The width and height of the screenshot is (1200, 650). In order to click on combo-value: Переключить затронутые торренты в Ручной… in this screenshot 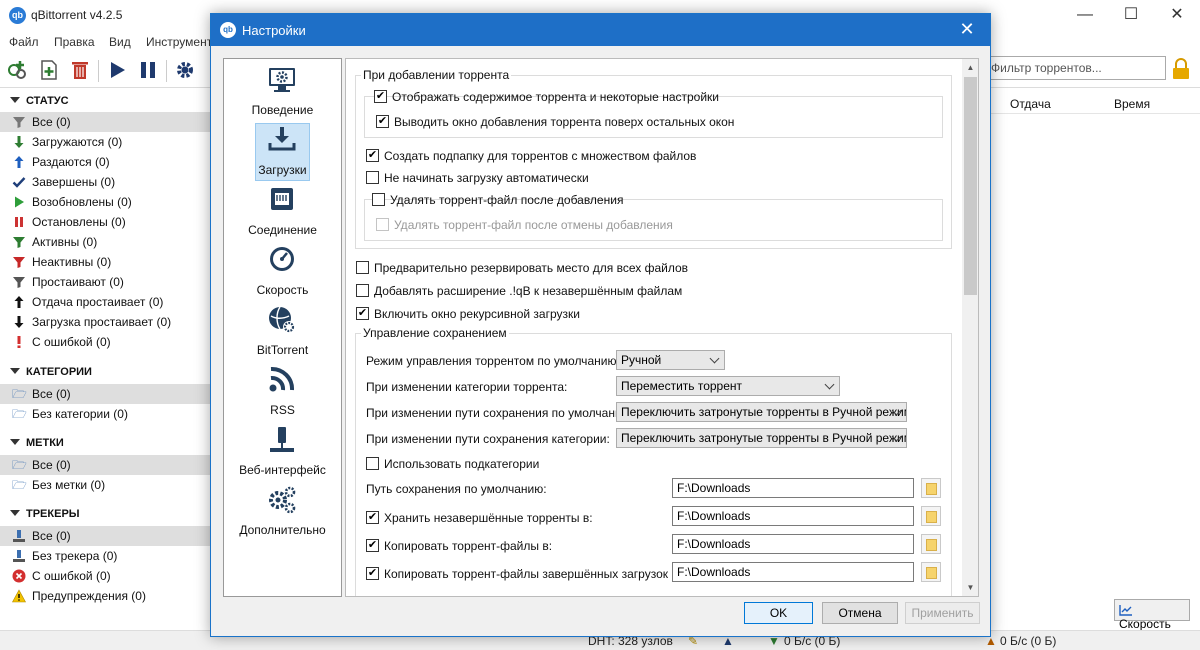, I will do `click(764, 412)`.